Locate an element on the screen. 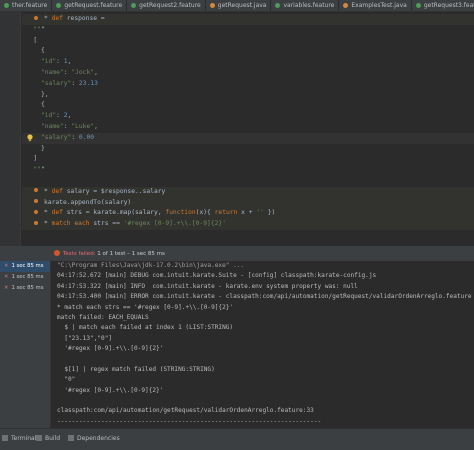 The width and height of the screenshot is (474, 450). code-line-text: "name": "Luke", is located at coordinates (69, 126).